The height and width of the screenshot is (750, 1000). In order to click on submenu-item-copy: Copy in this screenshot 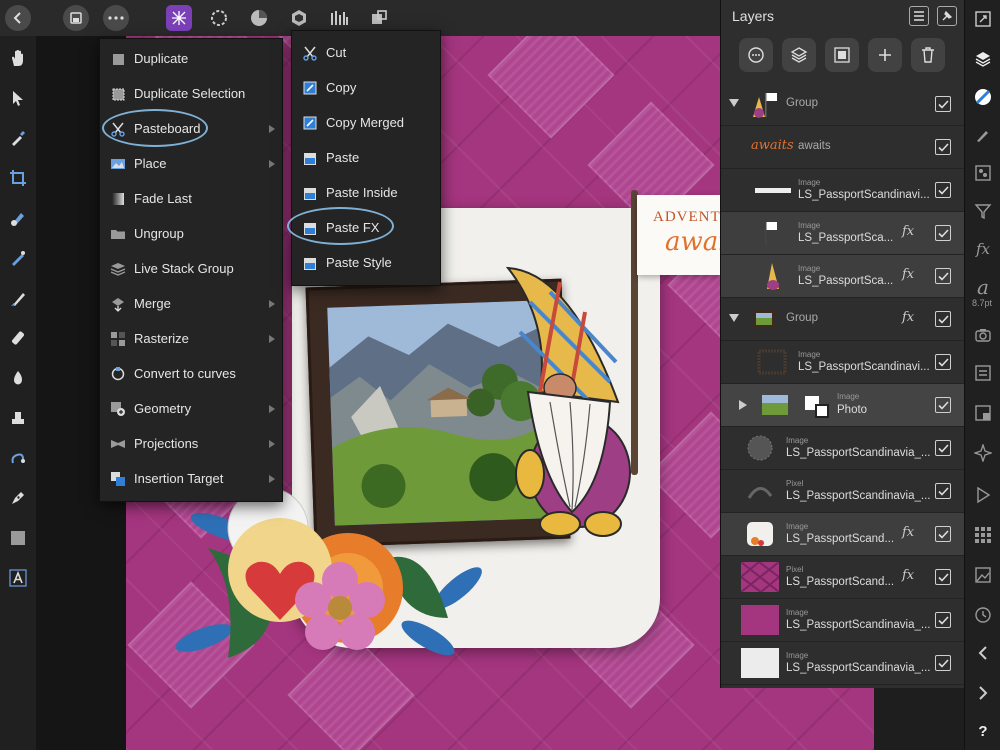, I will do `click(366, 87)`.